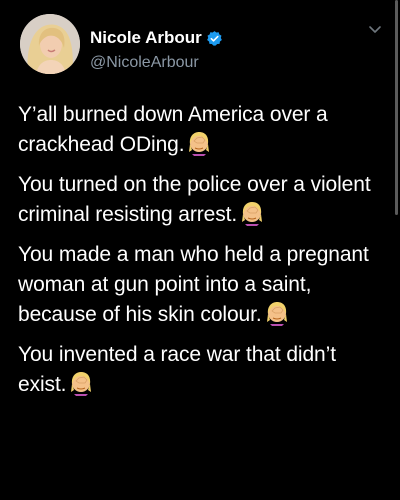 The image size is (400, 500). Describe the element at coordinates (396, 107) in the screenshot. I see `scrollbar` at that location.